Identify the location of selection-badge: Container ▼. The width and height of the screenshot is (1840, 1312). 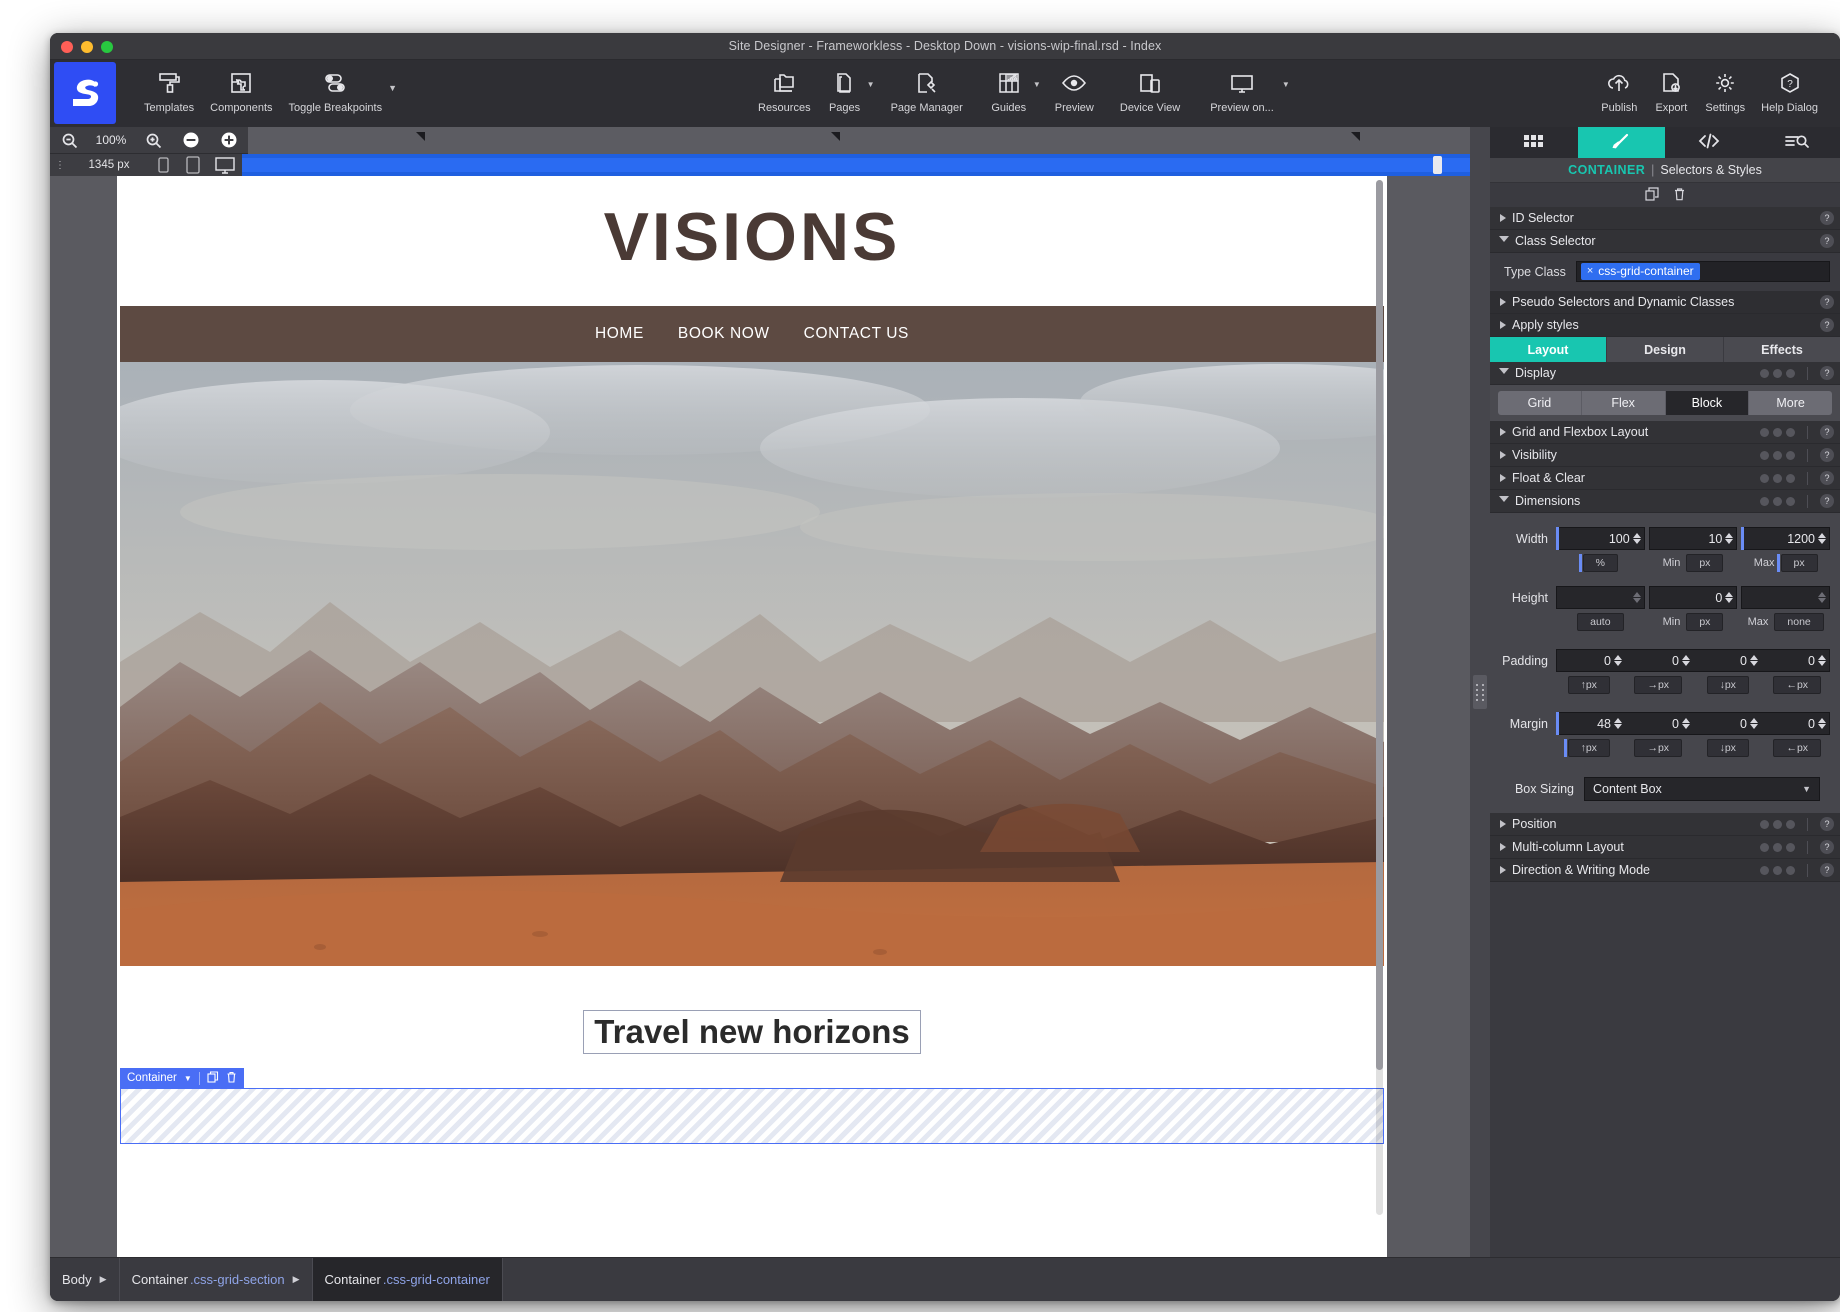
(182, 1078).